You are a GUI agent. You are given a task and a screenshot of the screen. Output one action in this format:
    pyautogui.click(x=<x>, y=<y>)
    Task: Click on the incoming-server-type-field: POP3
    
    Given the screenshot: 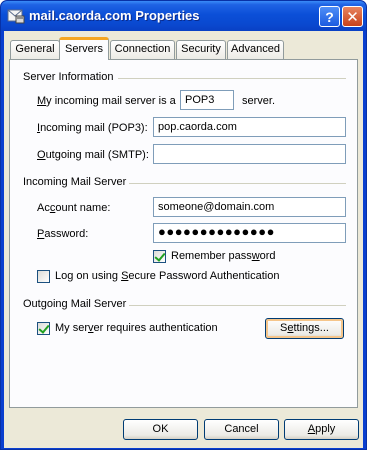 What is the action you would take?
    pyautogui.click(x=207, y=100)
    